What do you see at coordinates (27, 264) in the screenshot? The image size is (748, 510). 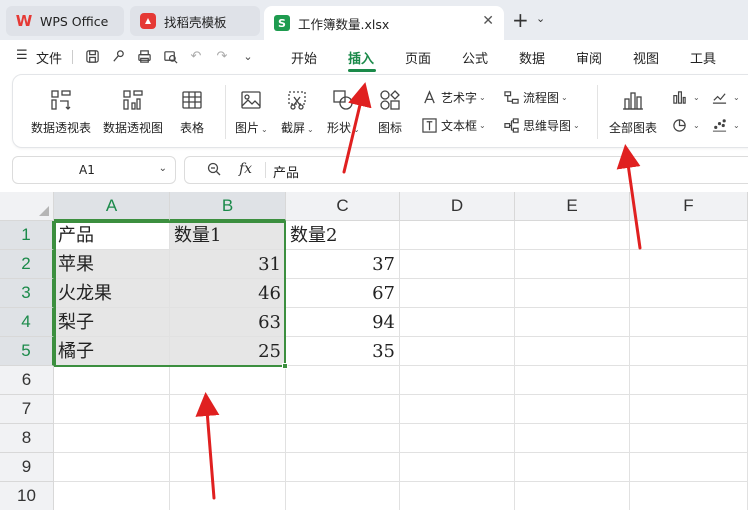 I see `row-header-2: 2` at bounding box center [27, 264].